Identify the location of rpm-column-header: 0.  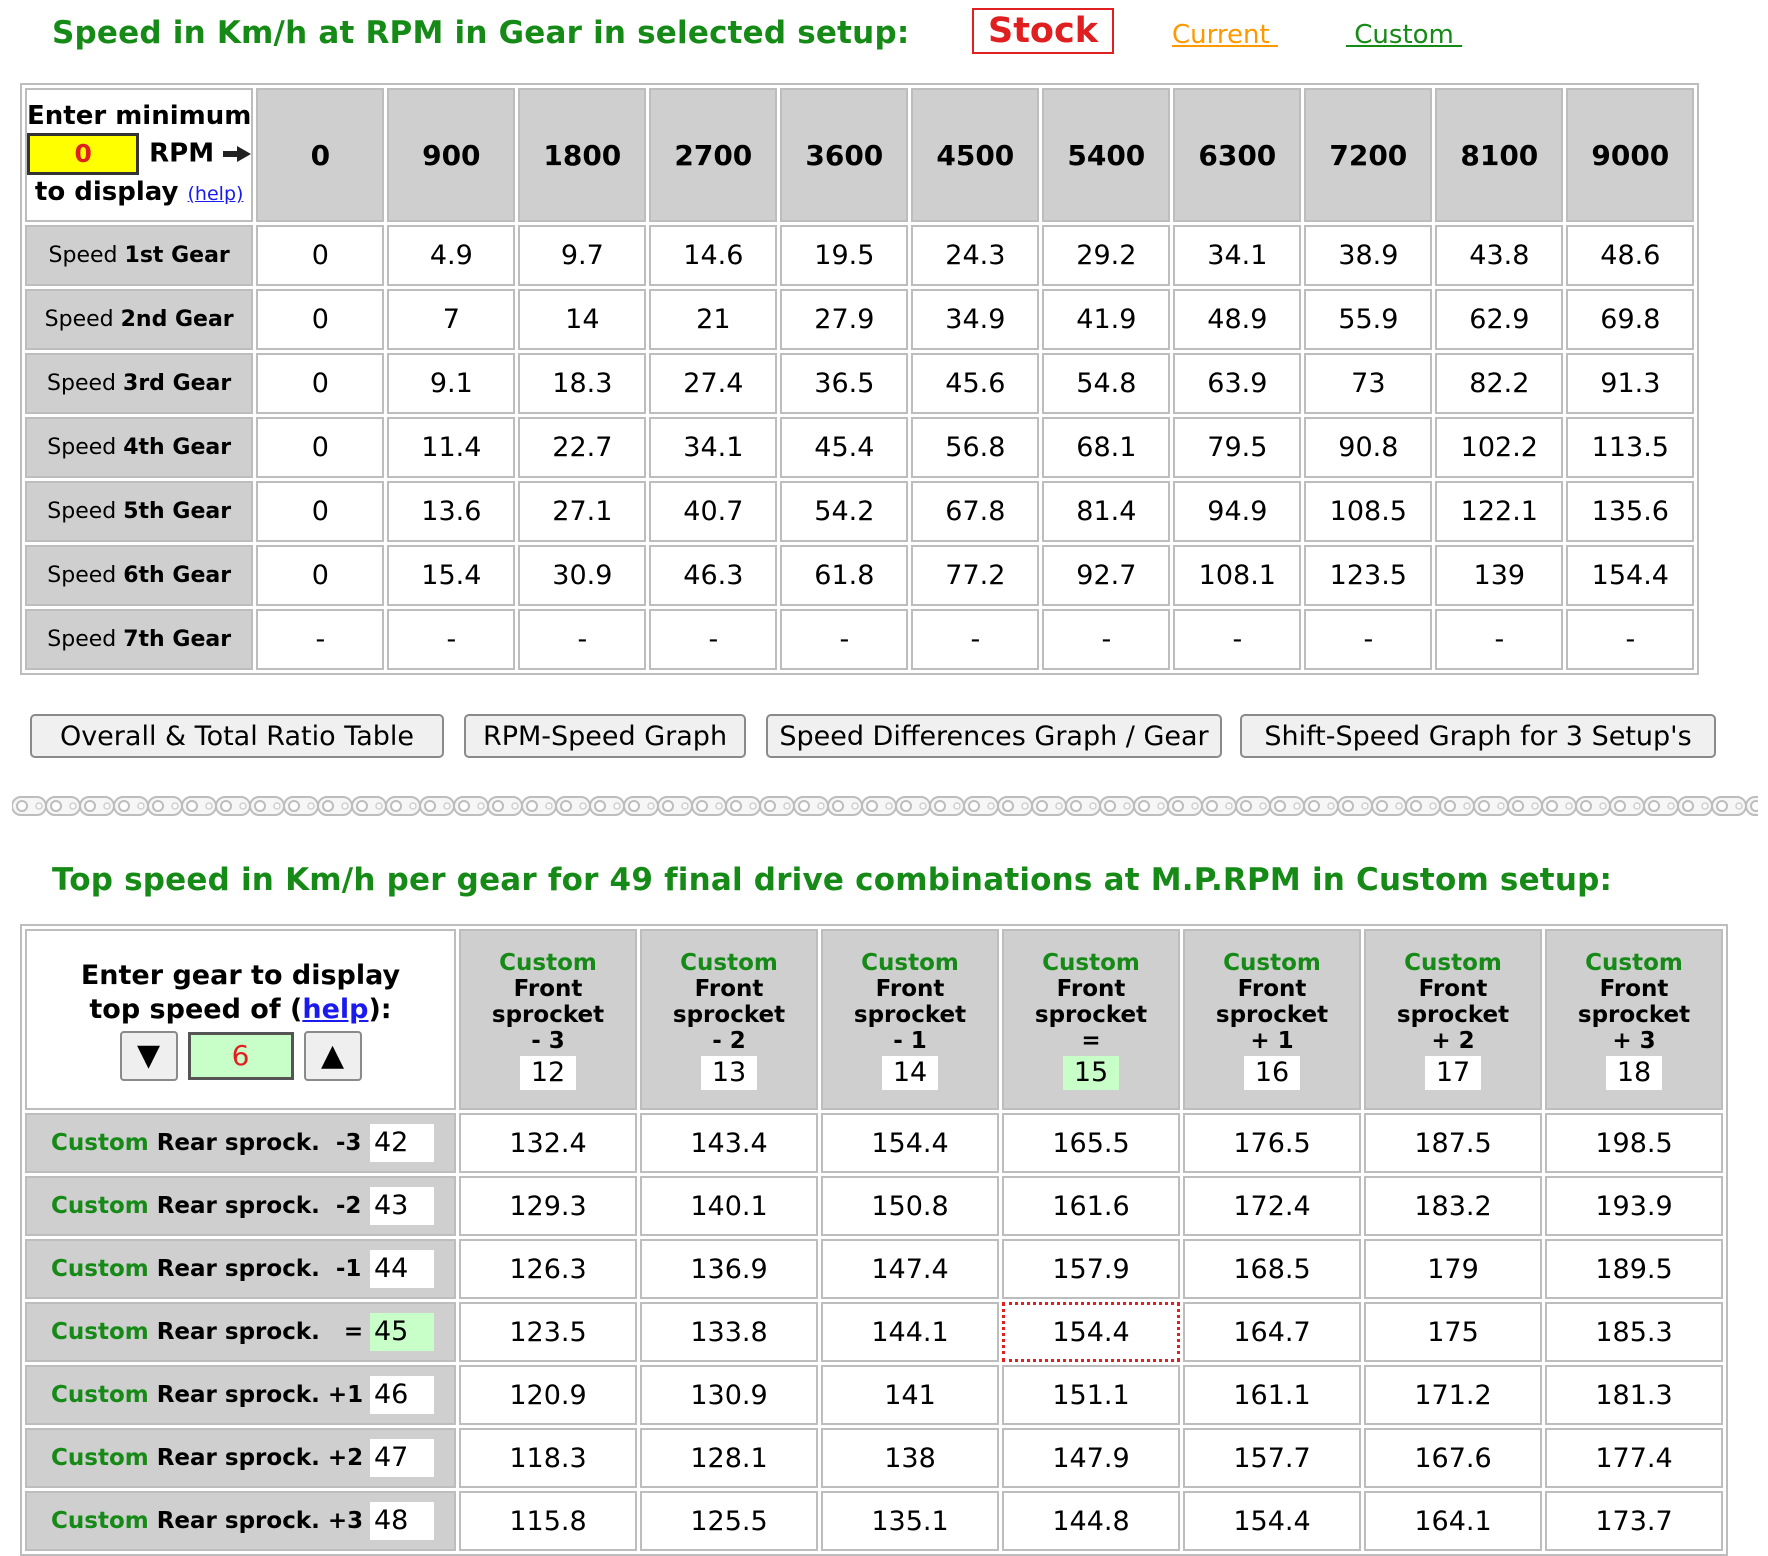
(320, 155).